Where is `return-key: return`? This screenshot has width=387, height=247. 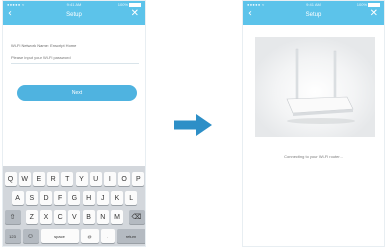
return-key: return is located at coordinates (130, 236).